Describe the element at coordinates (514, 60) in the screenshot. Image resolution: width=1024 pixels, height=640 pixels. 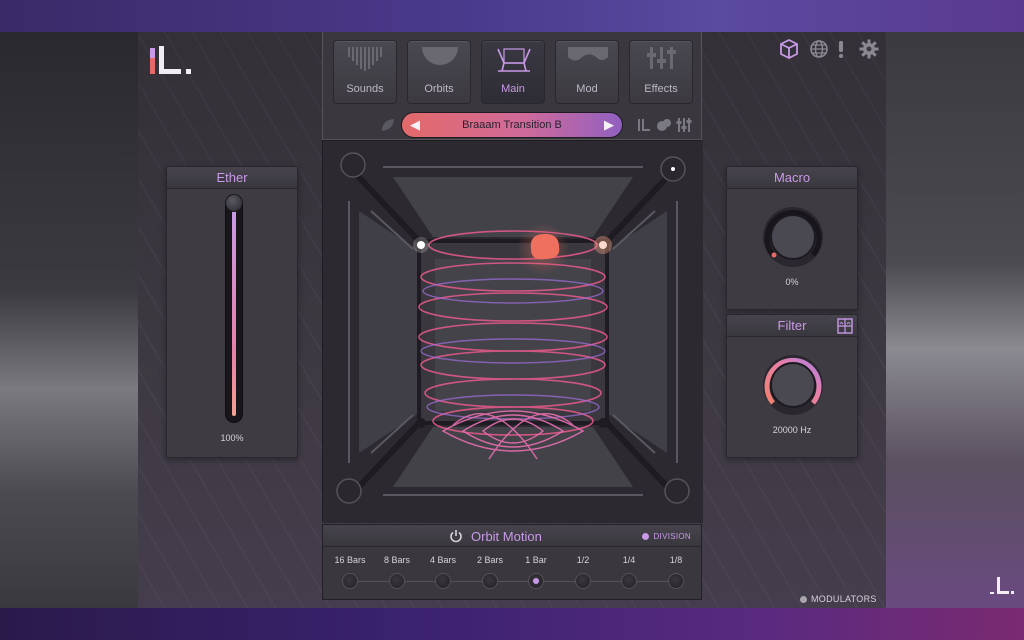
I see `main-icon` at that location.